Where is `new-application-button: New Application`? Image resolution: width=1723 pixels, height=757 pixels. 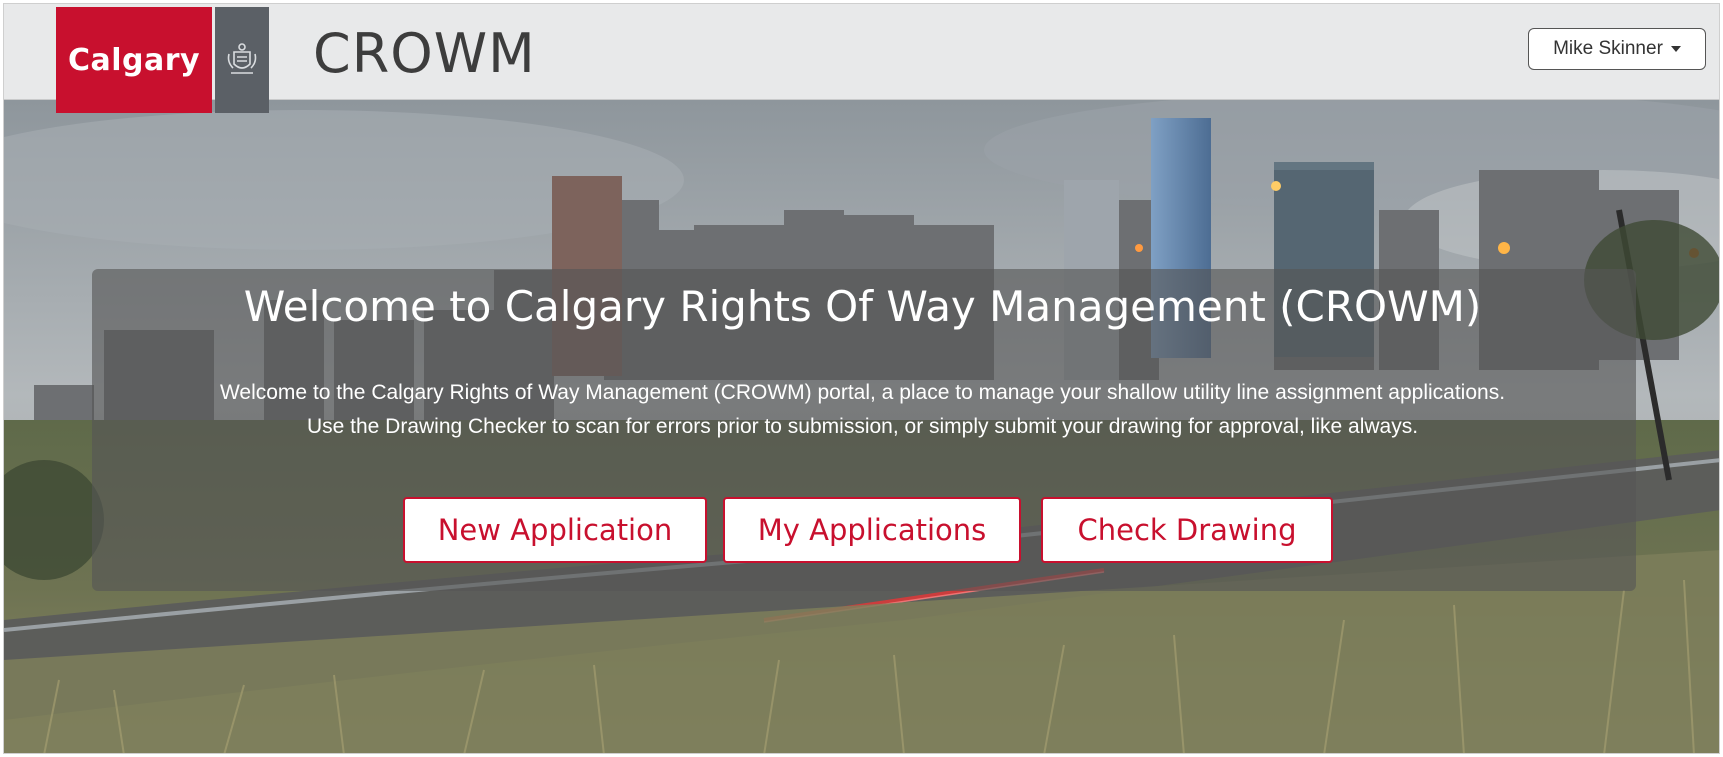
new-application-button: New Application is located at coordinates (555, 530).